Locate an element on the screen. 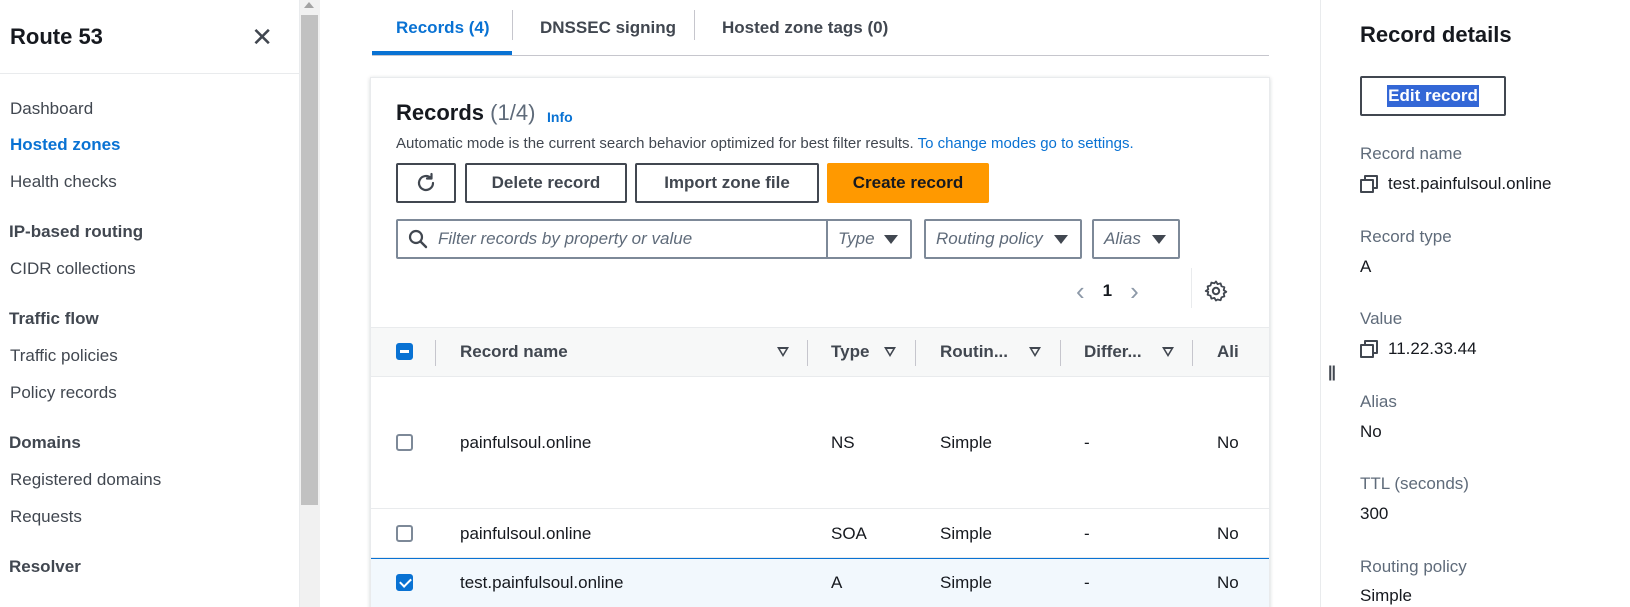 This screenshot has width=1630, height=607. scroll-up-arrow-icon is located at coordinates (309, 5).